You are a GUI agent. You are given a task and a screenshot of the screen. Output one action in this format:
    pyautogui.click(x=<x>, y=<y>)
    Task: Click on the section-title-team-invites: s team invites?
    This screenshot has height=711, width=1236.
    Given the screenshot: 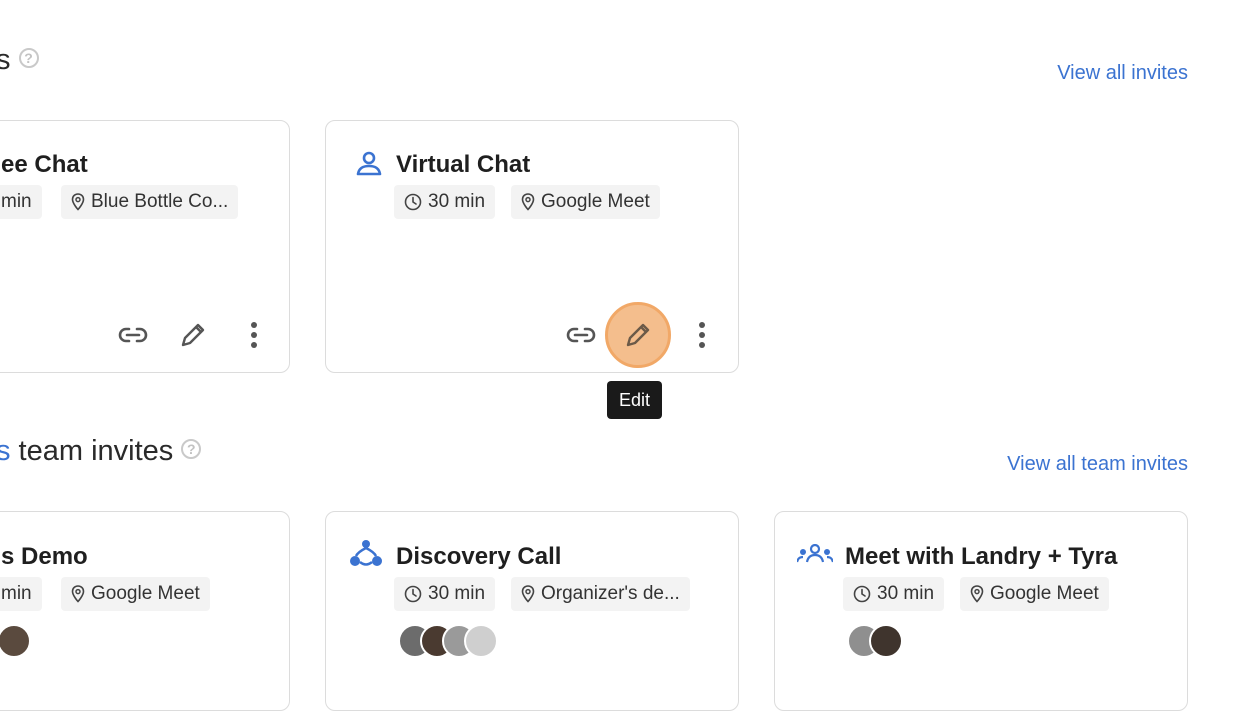 What is the action you would take?
    pyautogui.click(x=101, y=451)
    